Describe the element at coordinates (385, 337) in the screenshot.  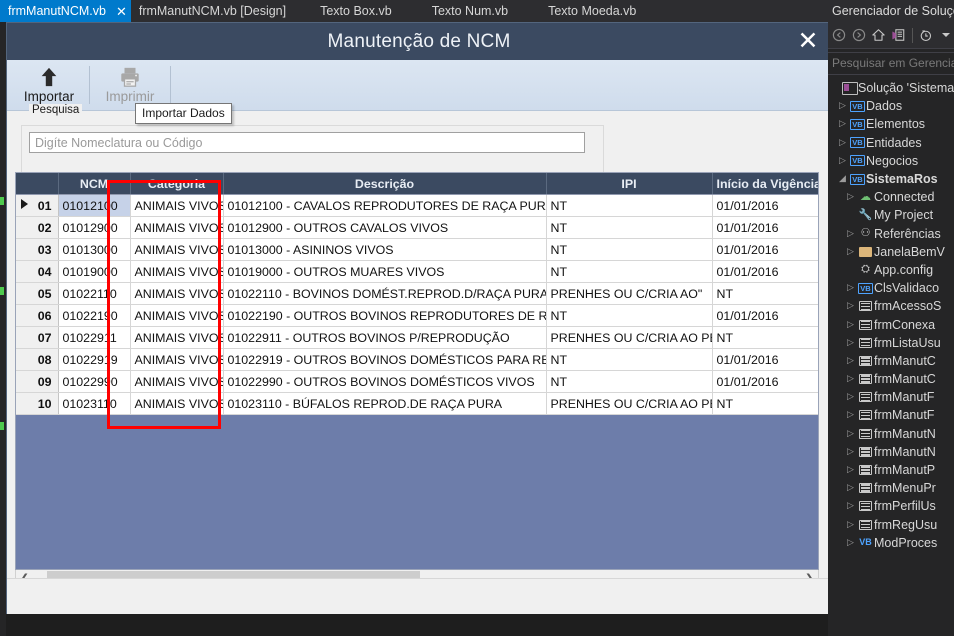
I see `descricao-cell: 01022911 - OUTROS BOVINOS P/REPRODUÇÃO` at that location.